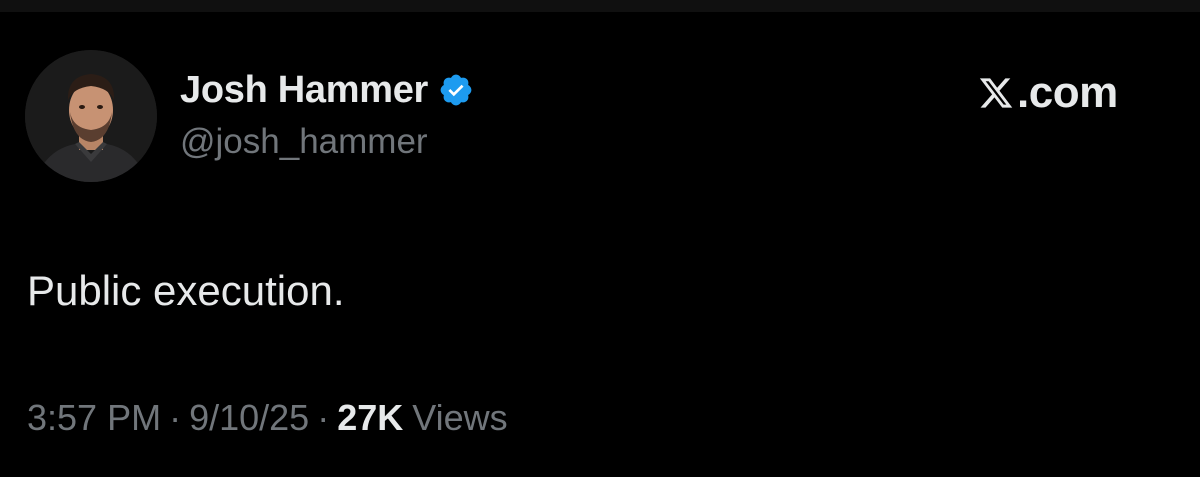  I want to click on brand-domain-text: .com, so click(1067, 92).